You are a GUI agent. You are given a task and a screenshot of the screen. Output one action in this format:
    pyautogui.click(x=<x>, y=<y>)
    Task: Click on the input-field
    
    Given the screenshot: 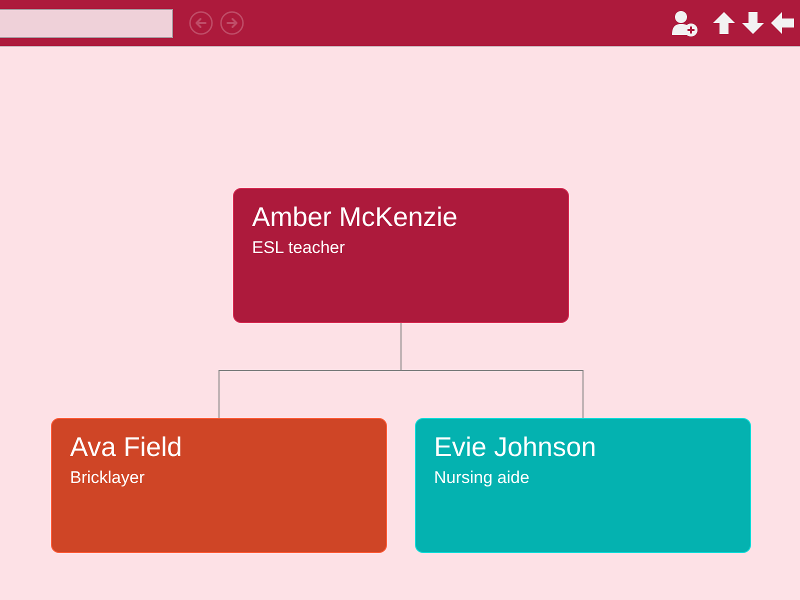 What is the action you would take?
    pyautogui.click(x=86, y=23)
    